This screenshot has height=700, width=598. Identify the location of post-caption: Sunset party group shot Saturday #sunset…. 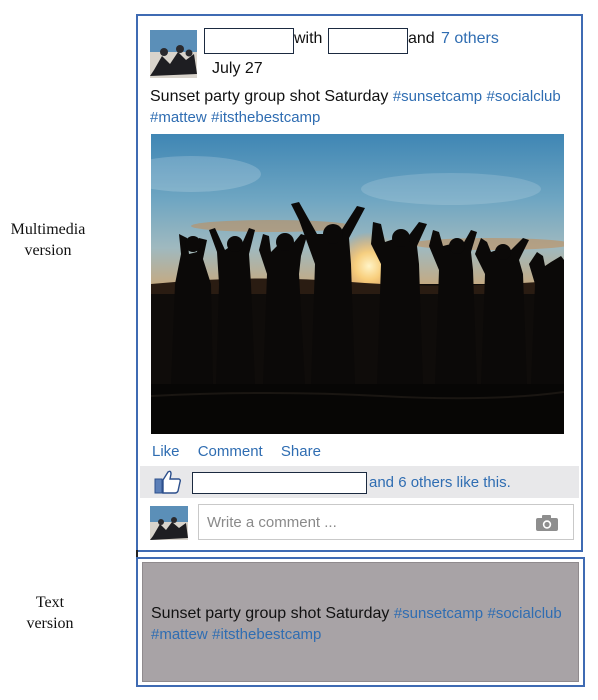
(365, 107).